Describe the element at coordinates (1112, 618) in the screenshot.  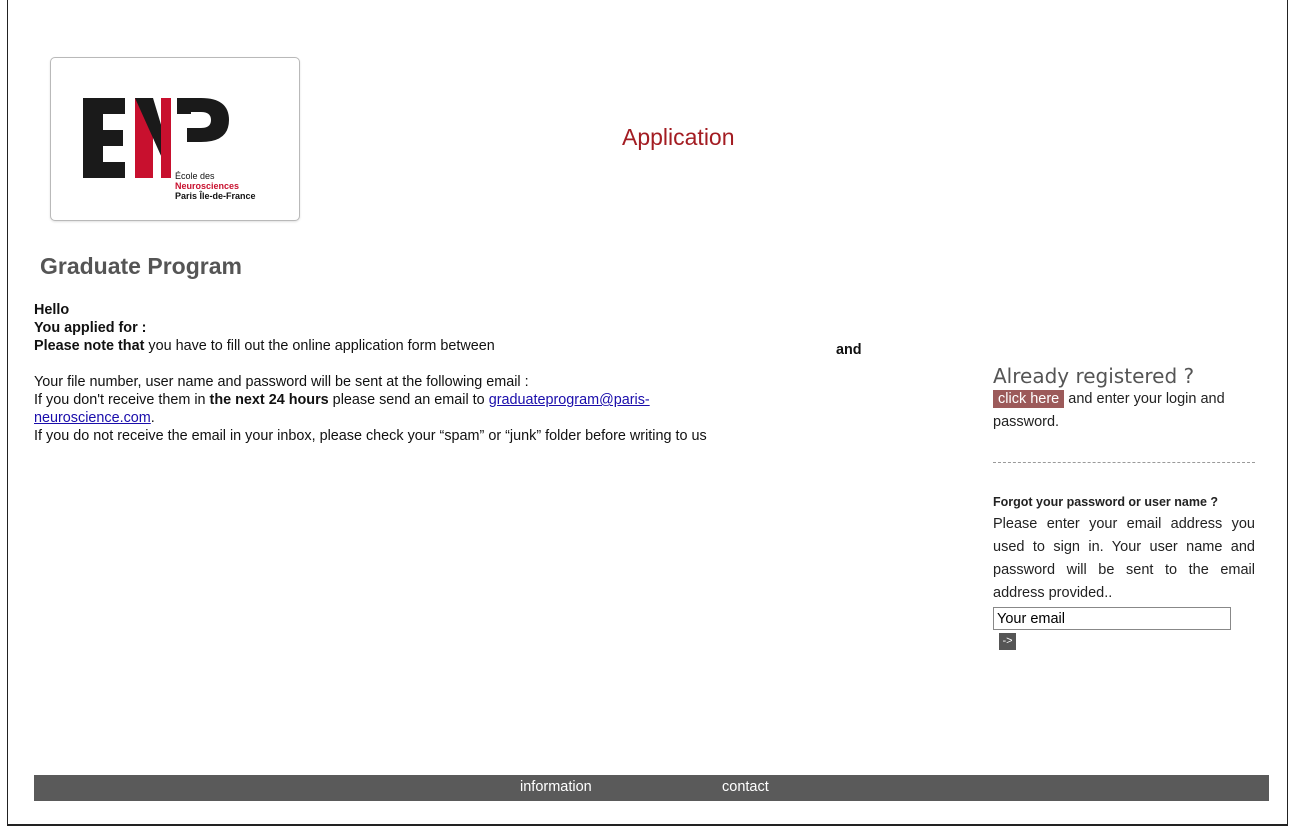
I see `email-field` at that location.